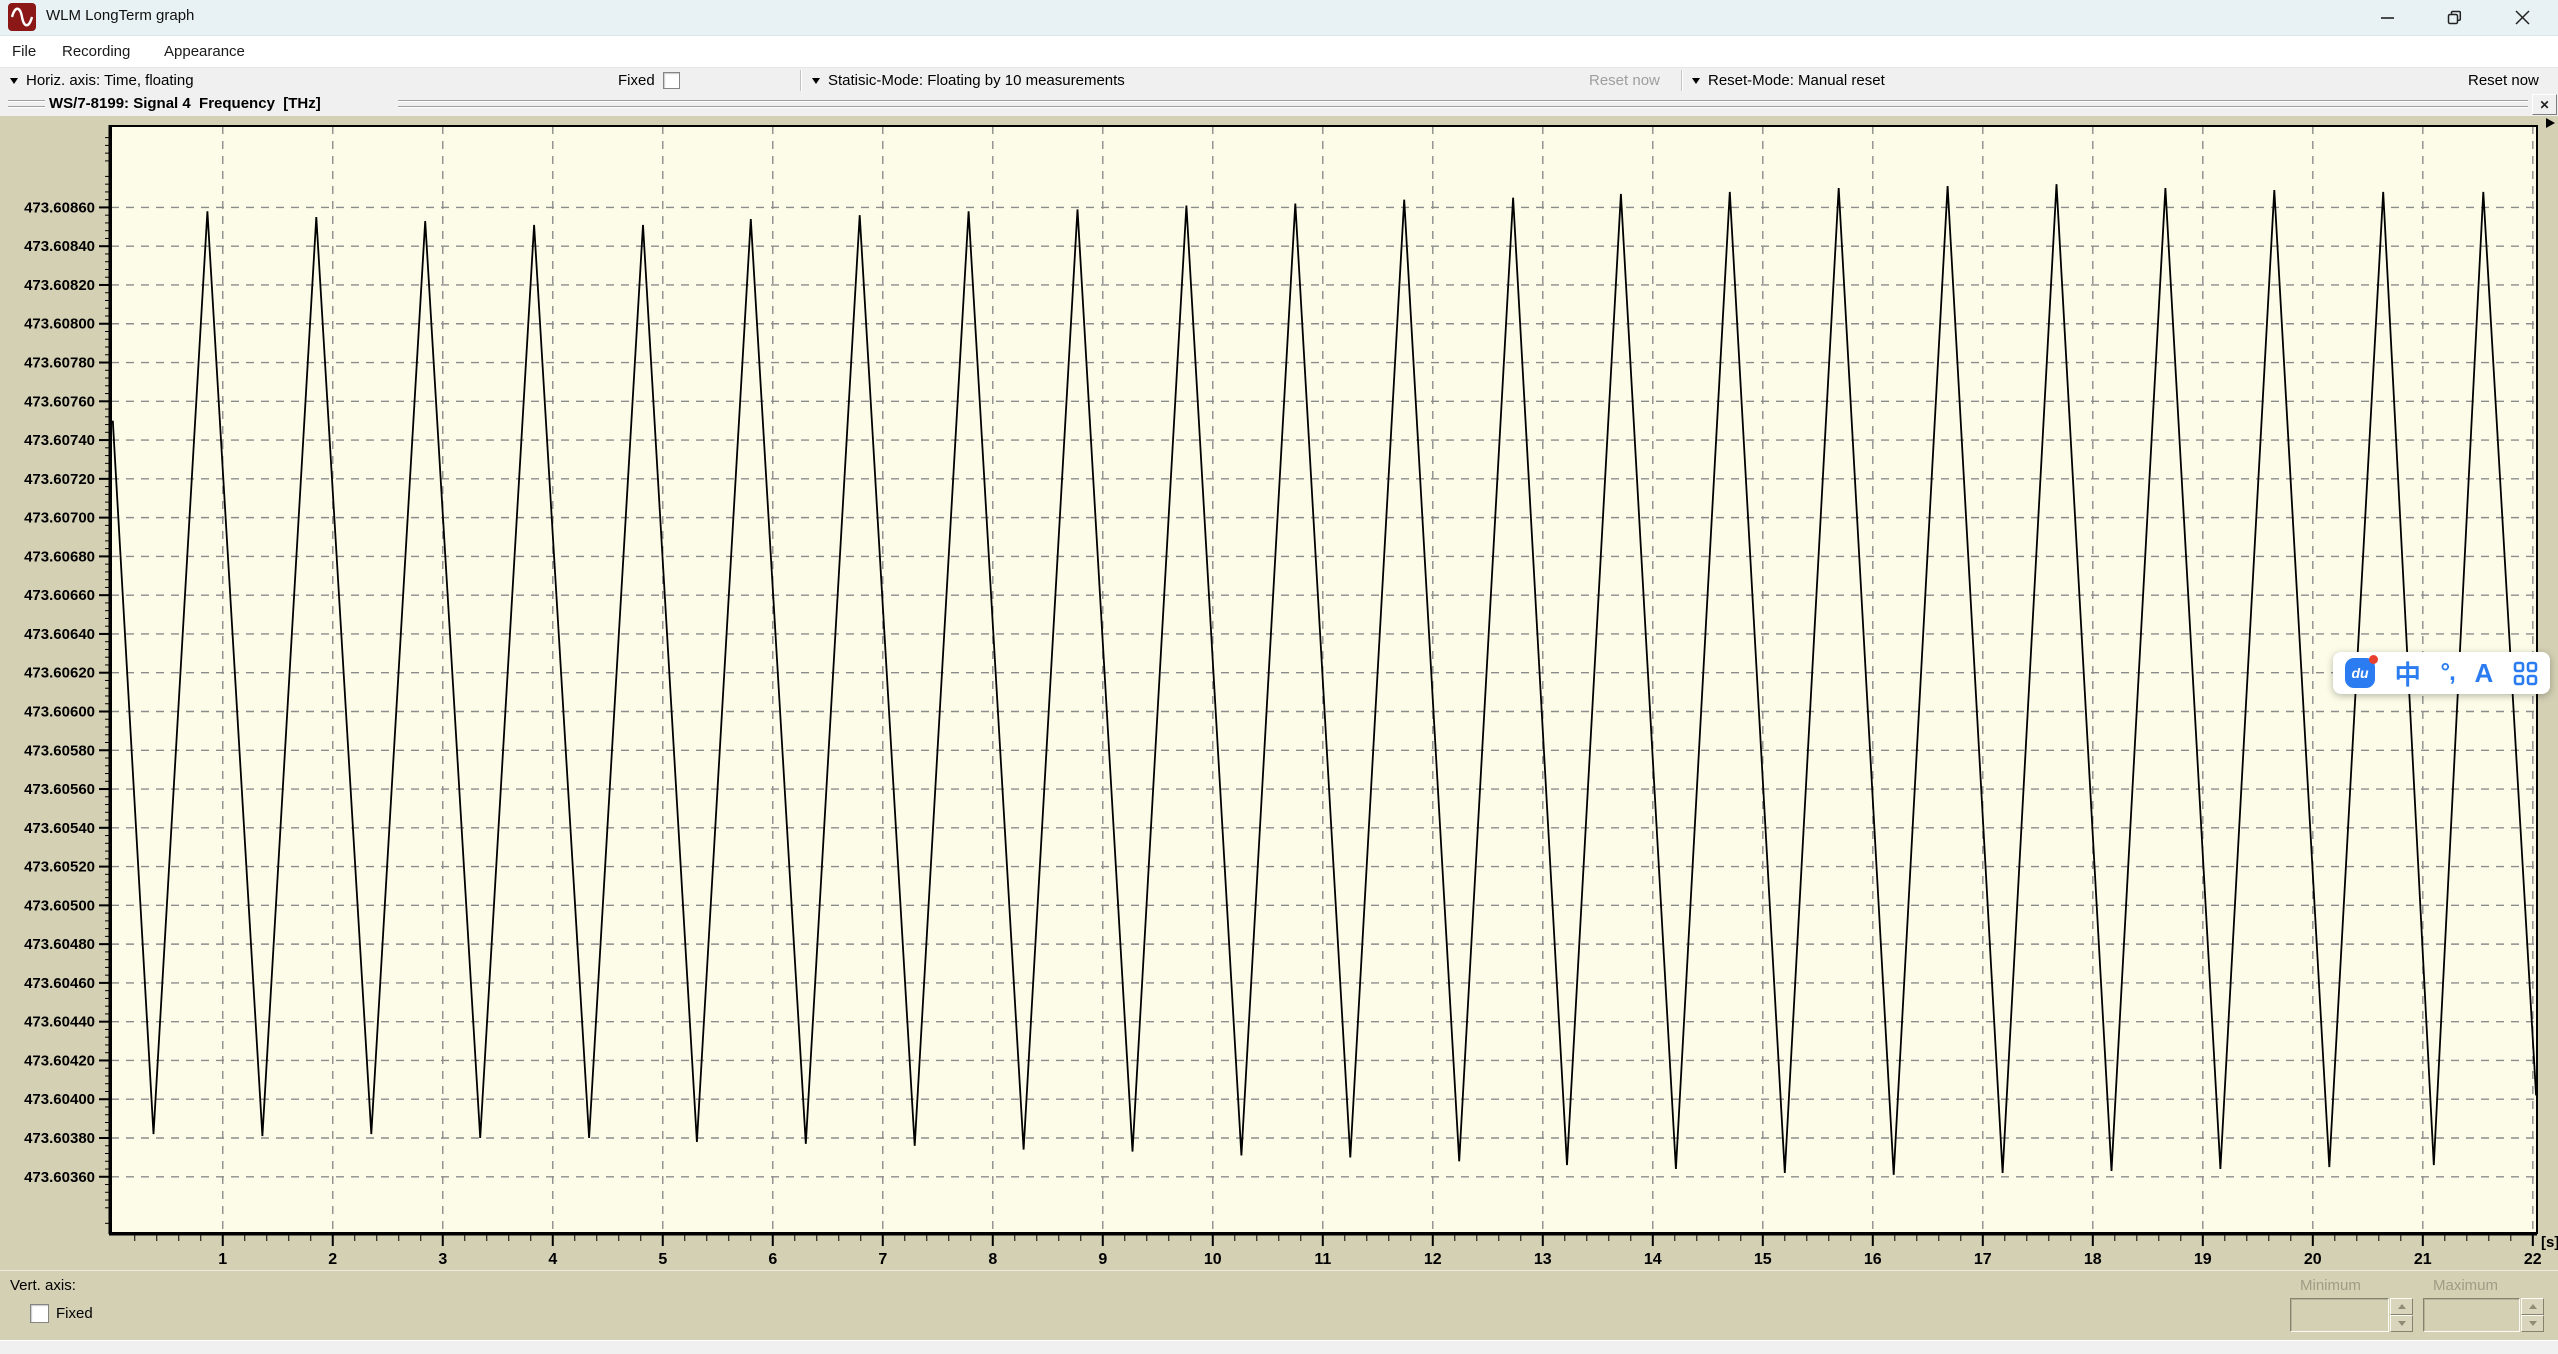  What do you see at coordinates (816, 80) in the screenshot?
I see `dropdown-arrow-icon` at bounding box center [816, 80].